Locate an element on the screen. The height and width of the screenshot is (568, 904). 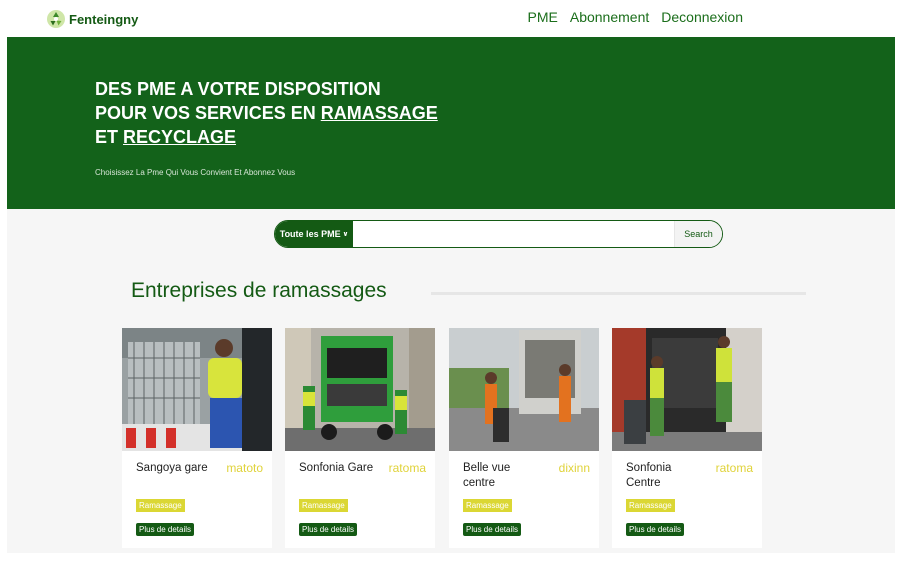
card-photo-collector-at-truck is located at coordinates (197, 389).